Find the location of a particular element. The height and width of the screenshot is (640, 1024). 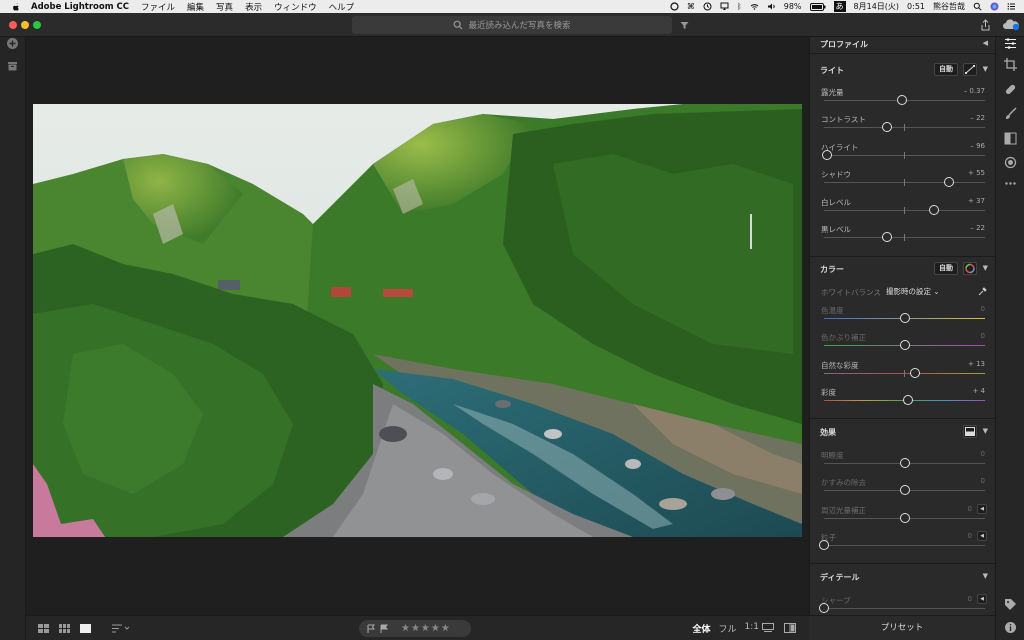

add-photos-icon is located at coordinates (12, 43).